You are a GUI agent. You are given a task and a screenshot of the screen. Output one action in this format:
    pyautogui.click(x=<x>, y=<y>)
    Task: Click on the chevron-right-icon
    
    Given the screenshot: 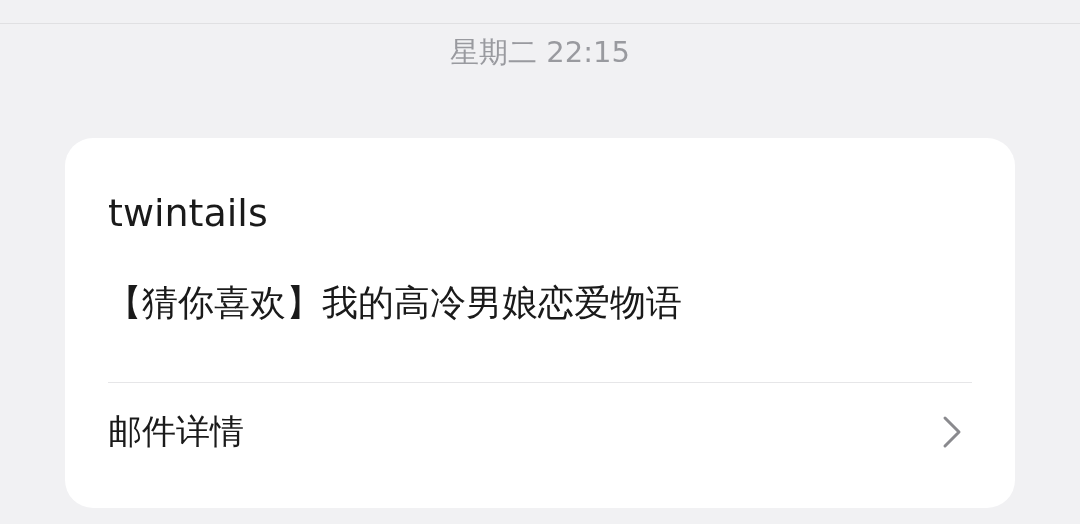 What is the action you would take?
    pyautogui.click(x=952, y=432)
    